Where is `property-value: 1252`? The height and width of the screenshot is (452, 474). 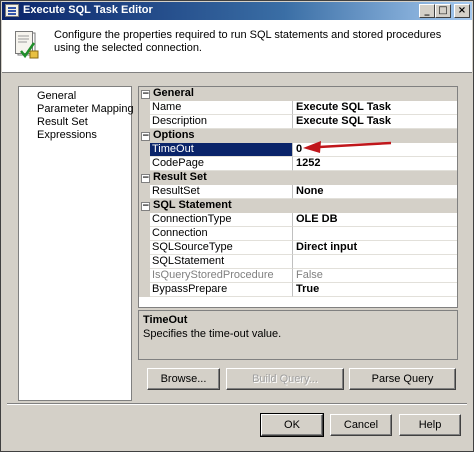 property-value: 1252 is located at coordinates (374, 164).